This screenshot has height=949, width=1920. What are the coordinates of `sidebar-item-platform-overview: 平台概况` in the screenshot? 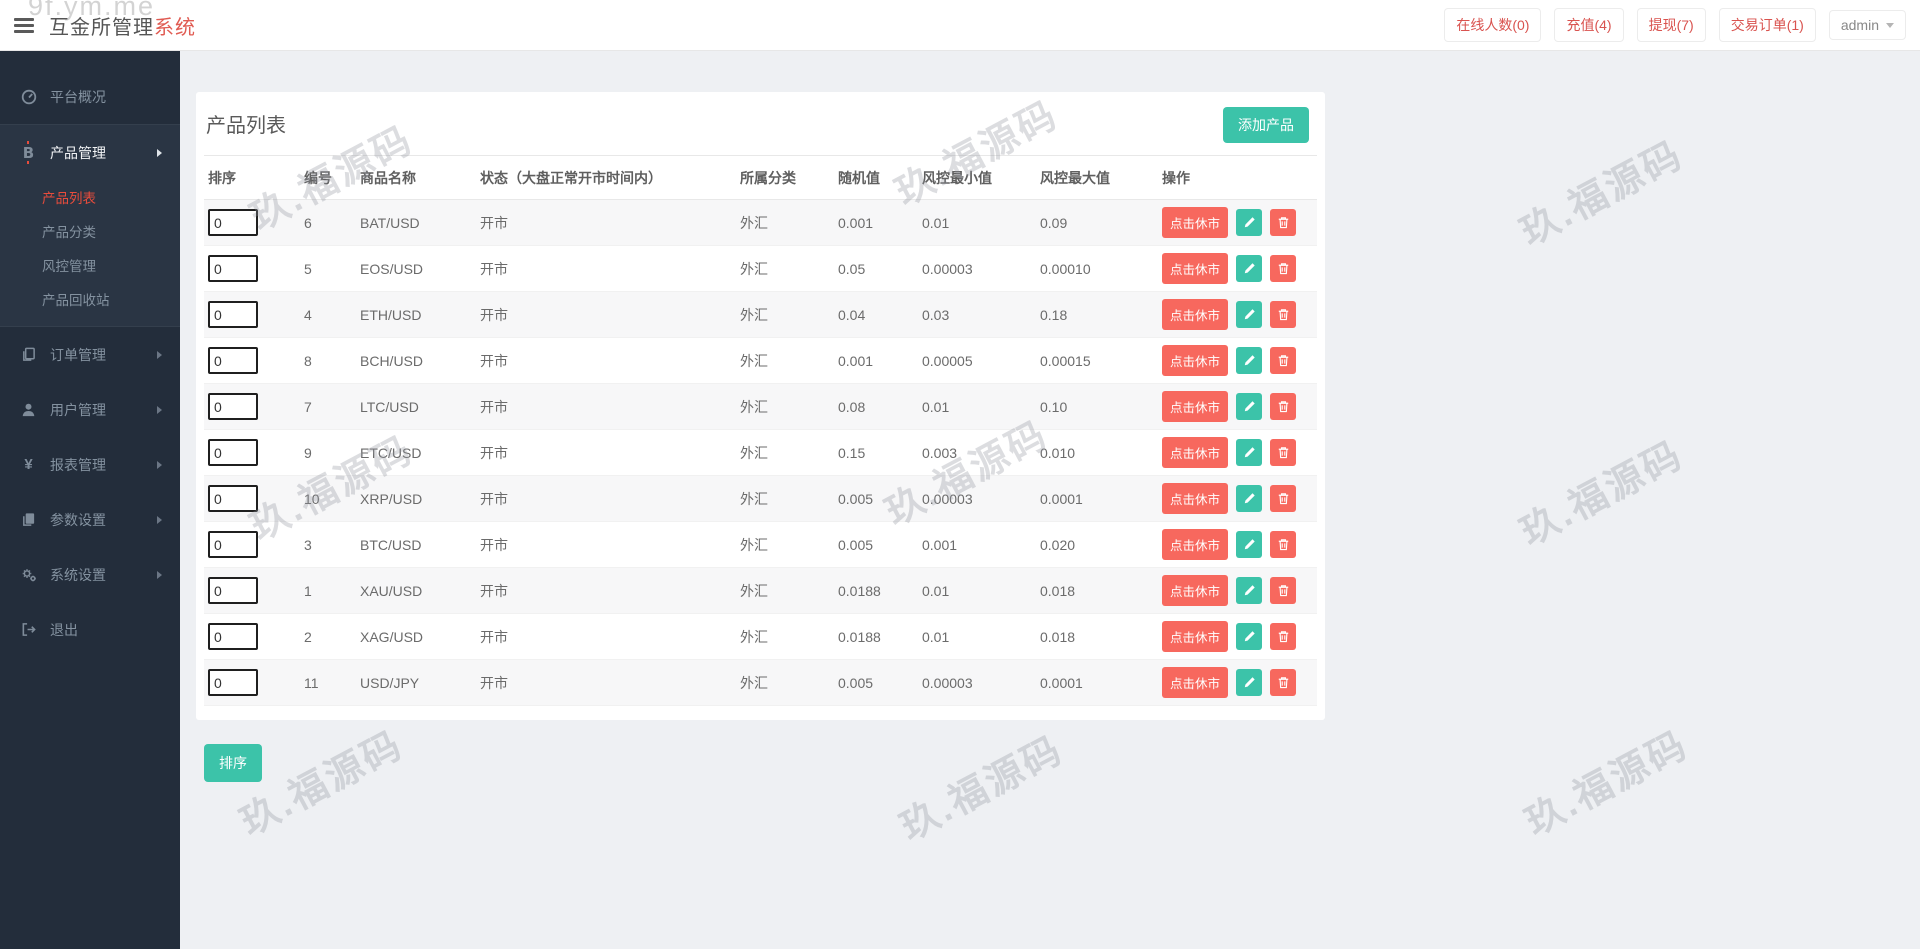 It's located at (90, 96).